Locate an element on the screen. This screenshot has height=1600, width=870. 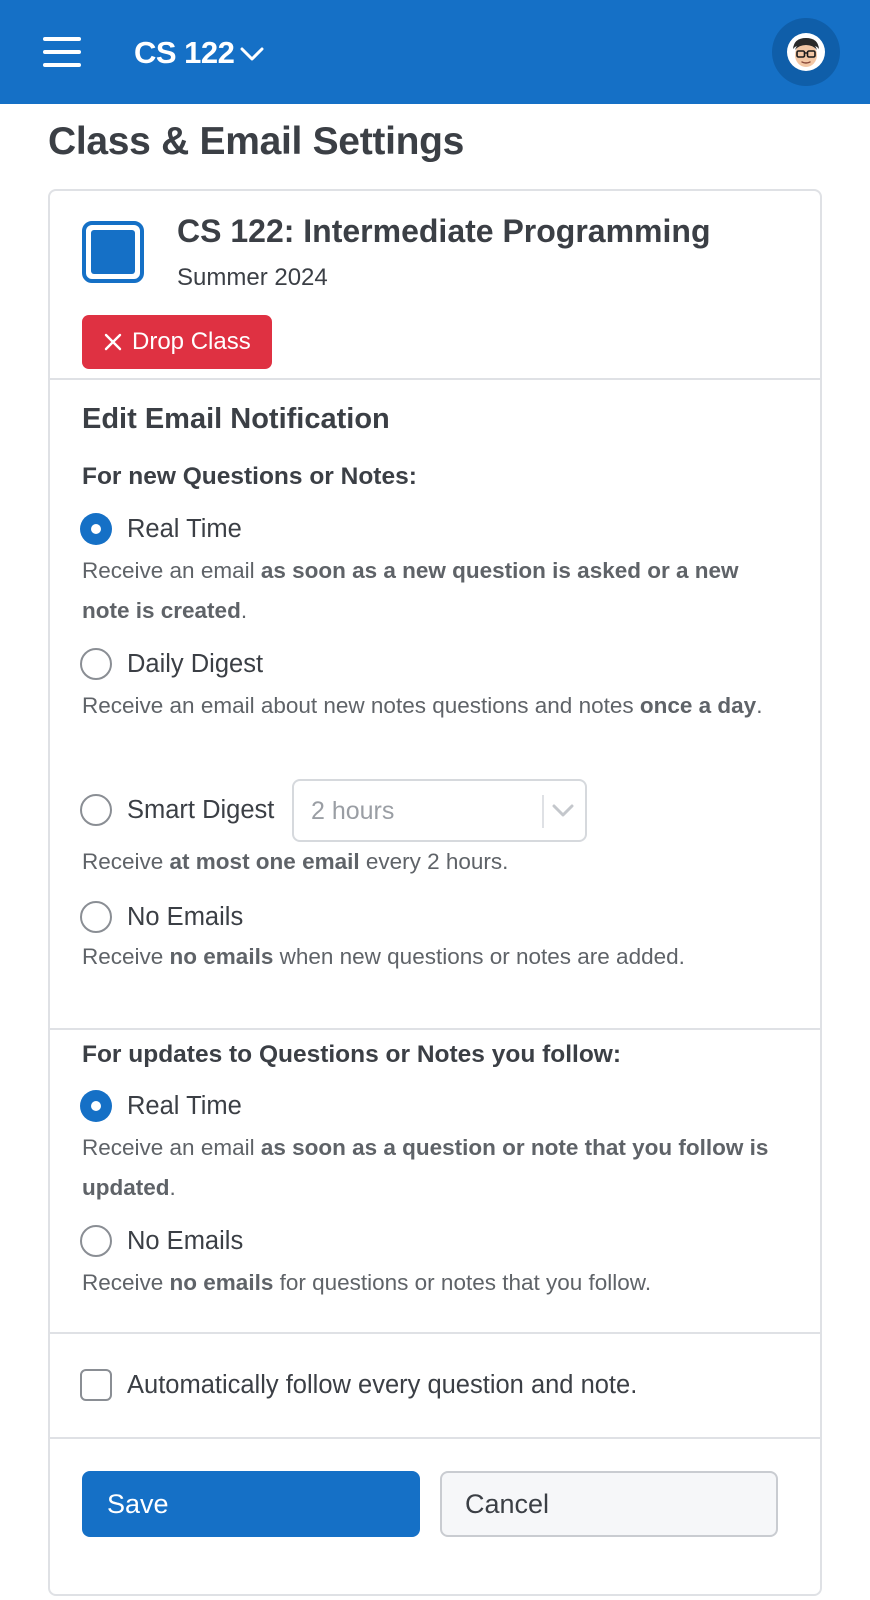
save-button: Save is located at coordinates (251, 1504).